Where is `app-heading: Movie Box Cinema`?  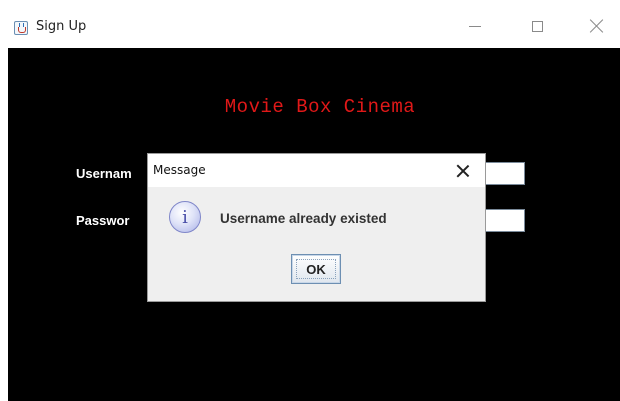
app-heading: Movie Box Cinema is located at coordinates (320, 107).